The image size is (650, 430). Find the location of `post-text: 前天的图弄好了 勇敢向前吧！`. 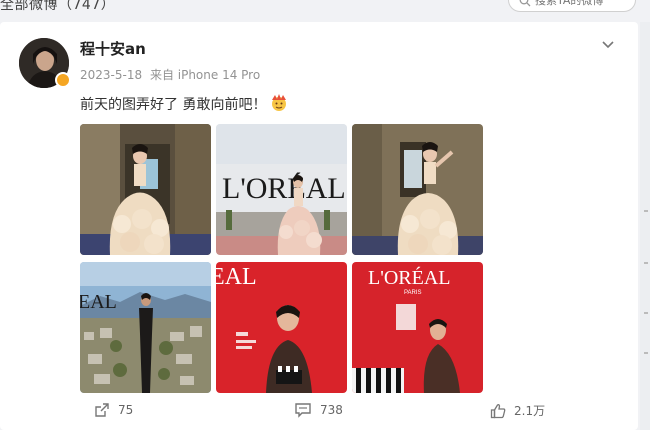

post-text: 前天的图弄好了 勇敢向前吧！ is located at coordinates (184, 104).